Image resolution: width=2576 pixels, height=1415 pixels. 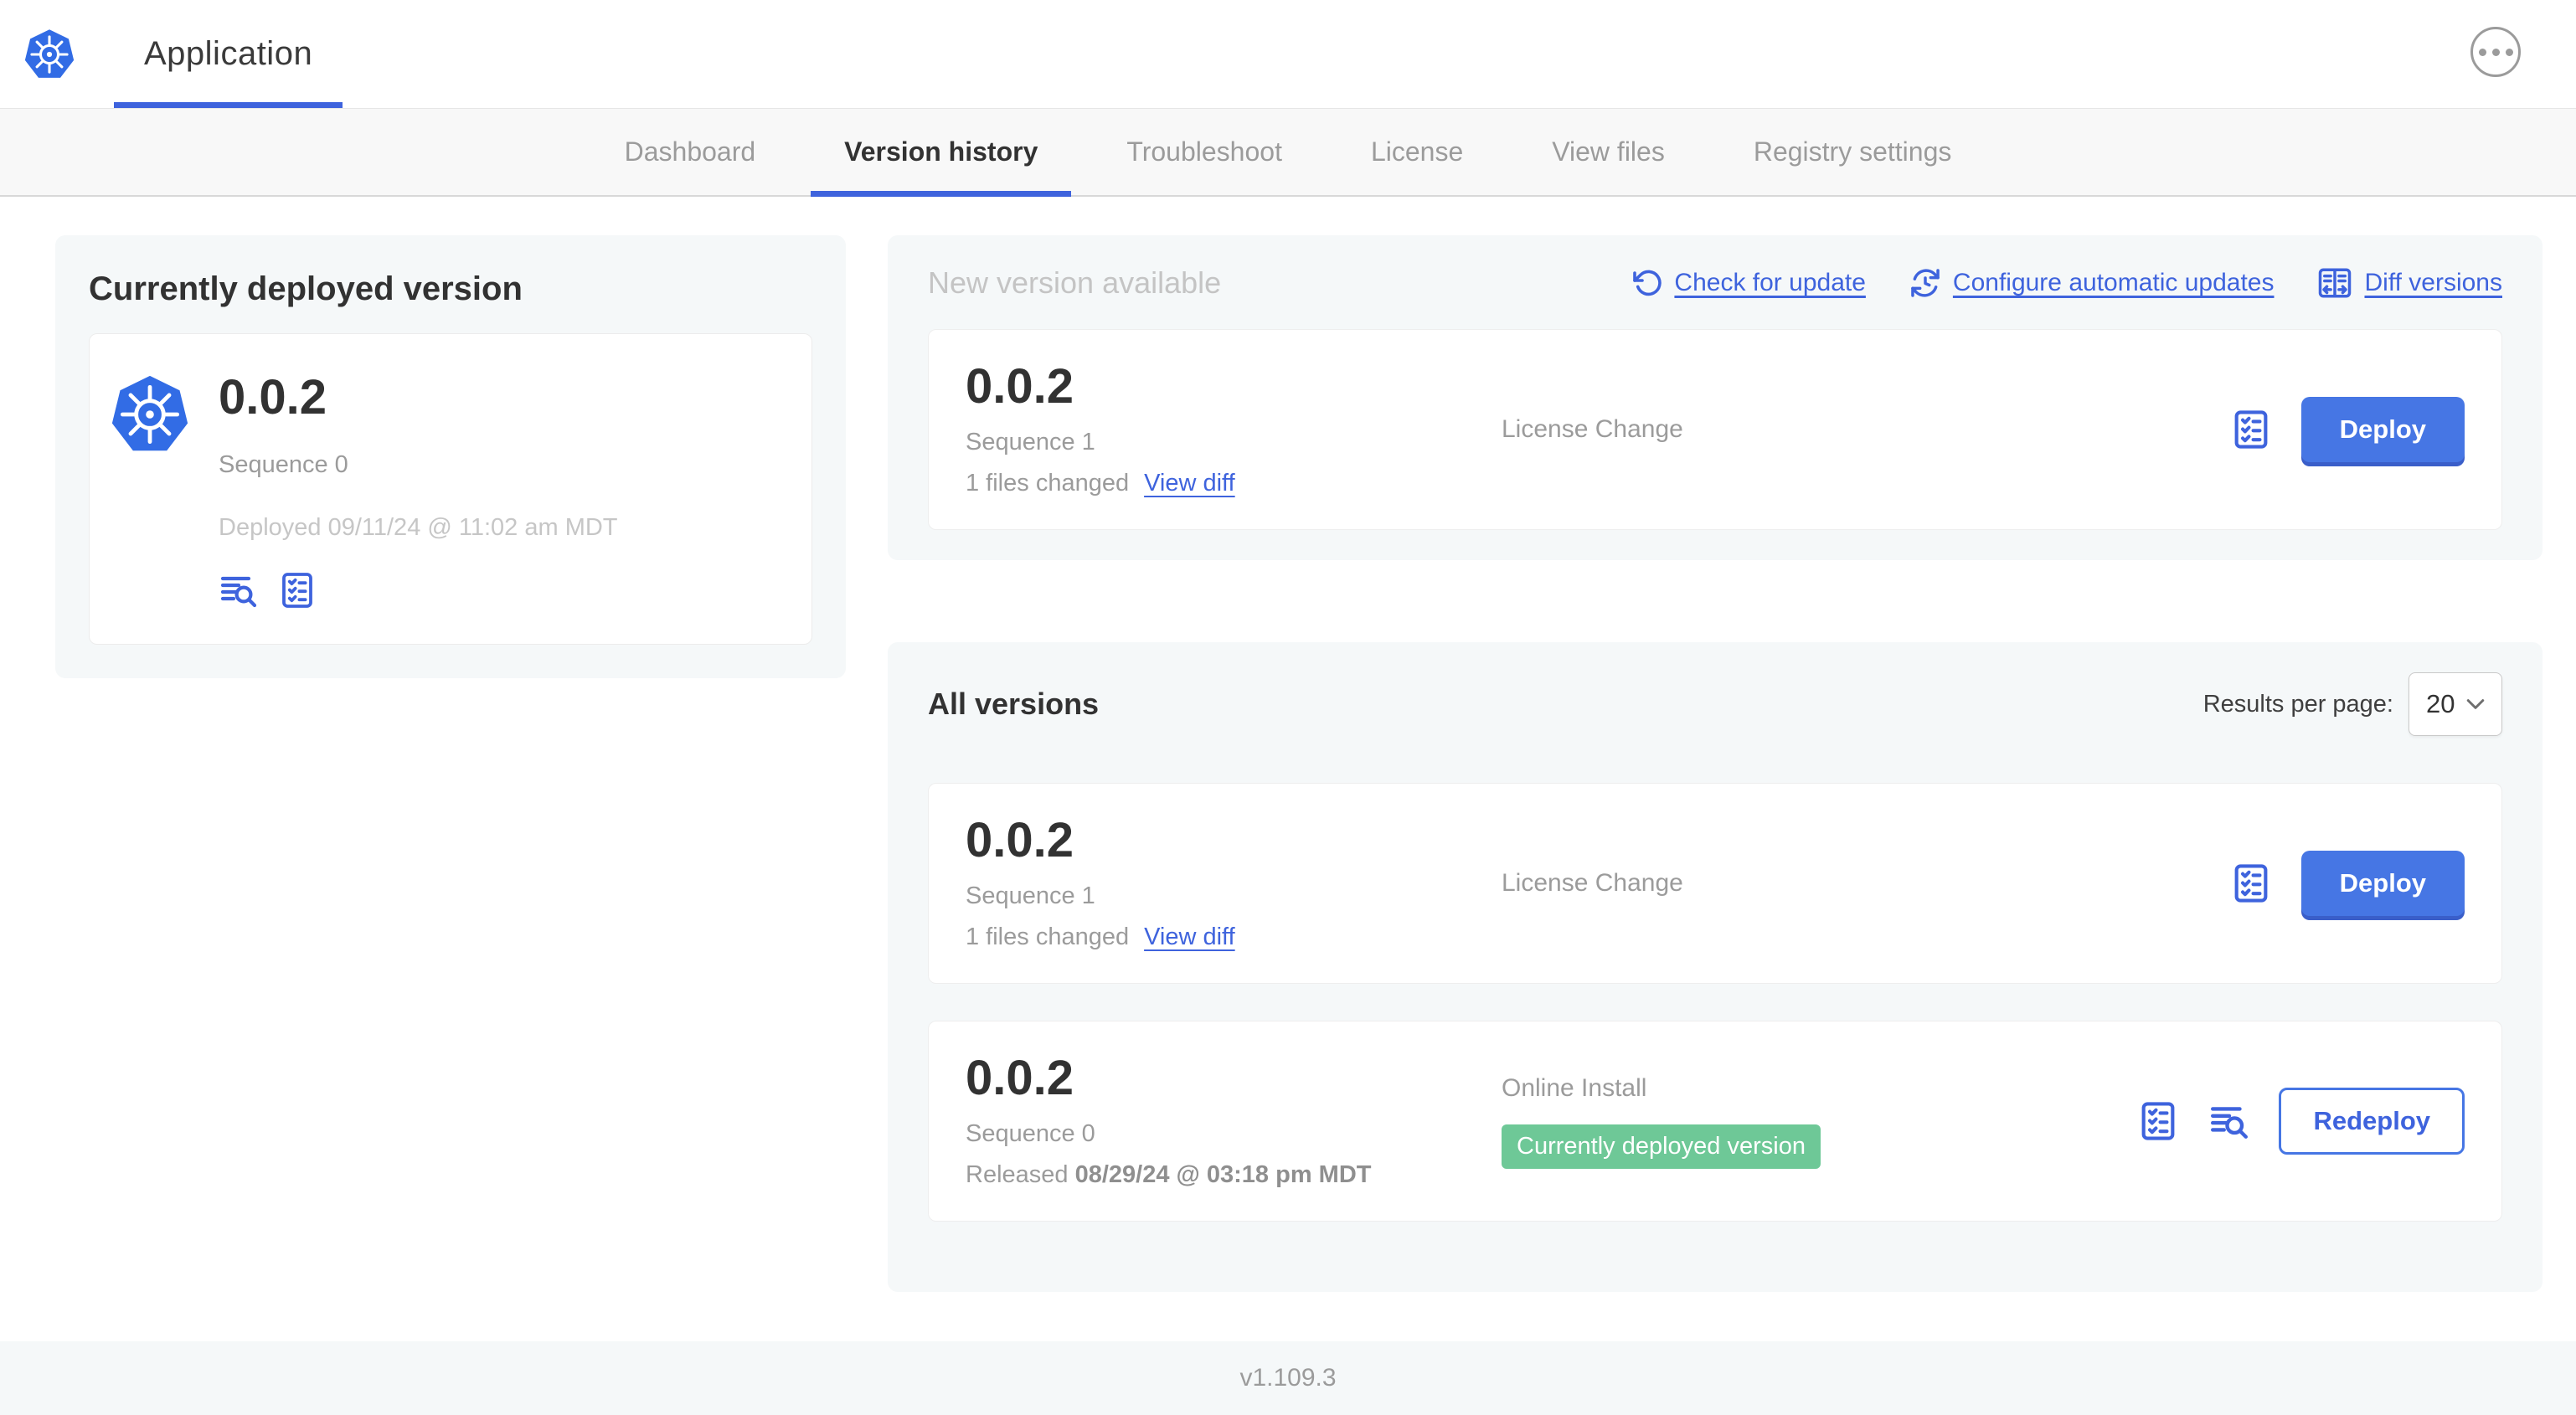 What do you see at coordinates (690, 152) in the screenshot?
I see `tab-dashboard: Dashboard` at bounding box center [690, 152].